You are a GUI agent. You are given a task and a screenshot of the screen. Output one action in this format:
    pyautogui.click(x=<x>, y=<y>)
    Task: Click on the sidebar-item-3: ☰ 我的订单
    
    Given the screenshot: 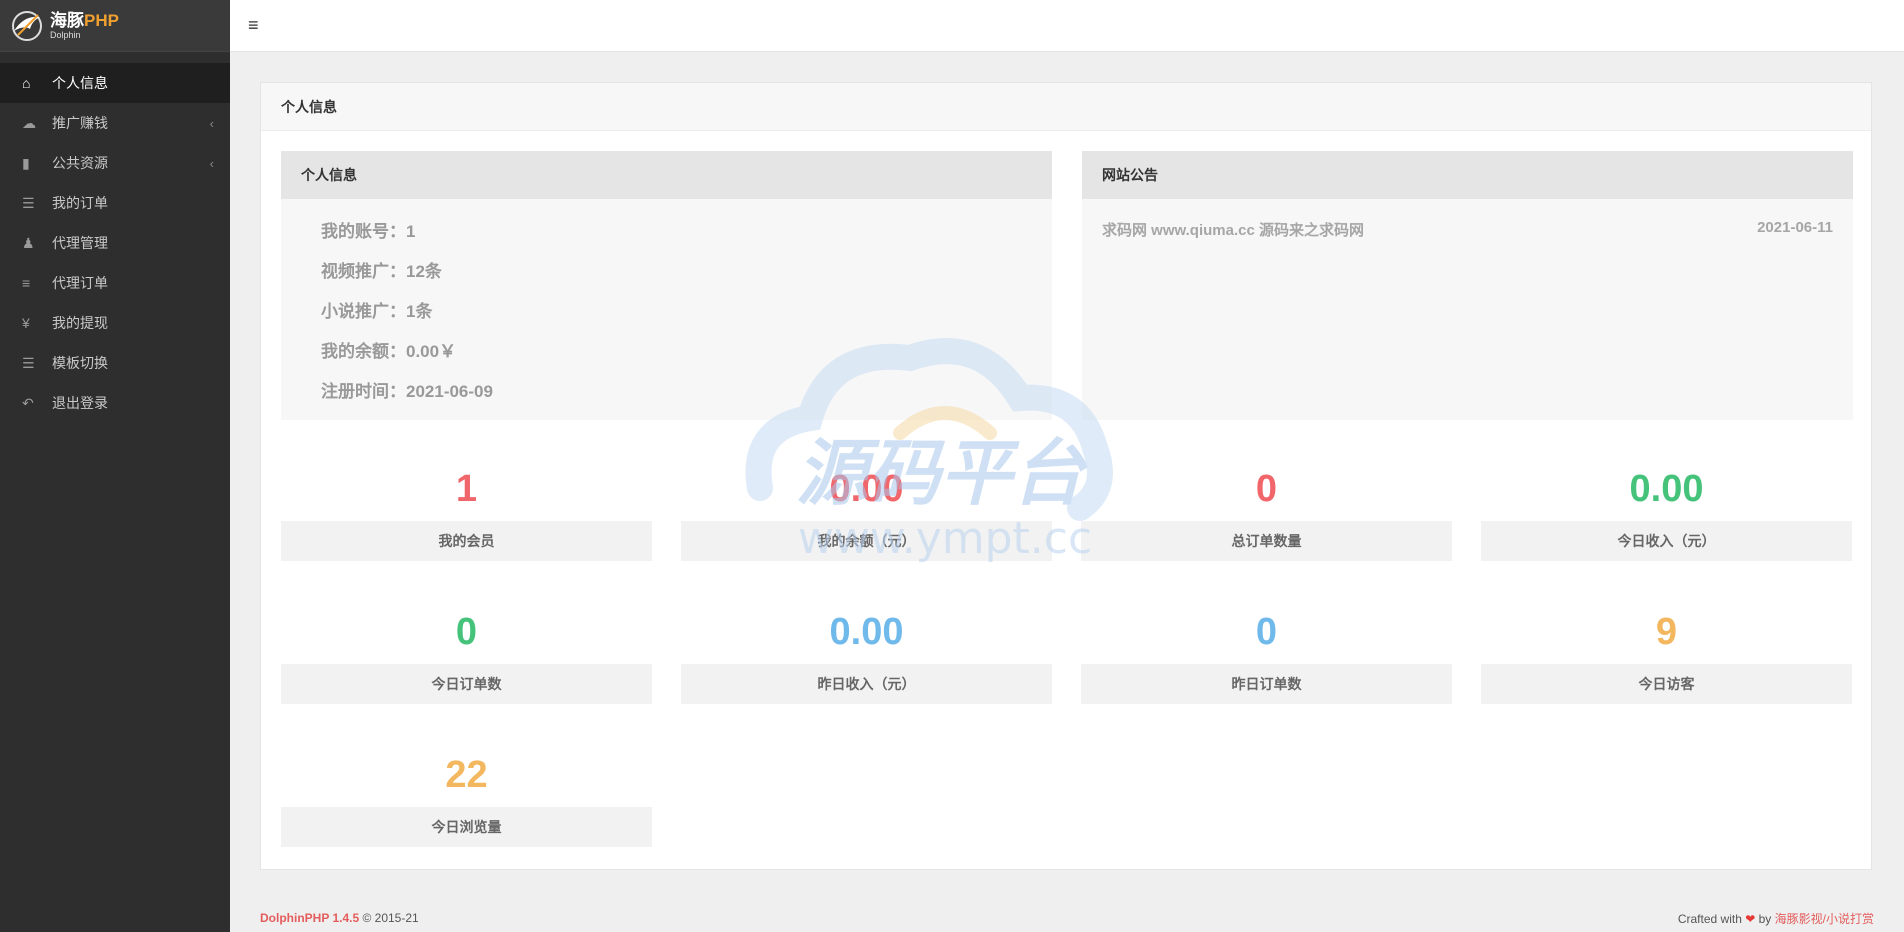 What is the action you would take?
    pyautogui.click(x=115, y=203)
    